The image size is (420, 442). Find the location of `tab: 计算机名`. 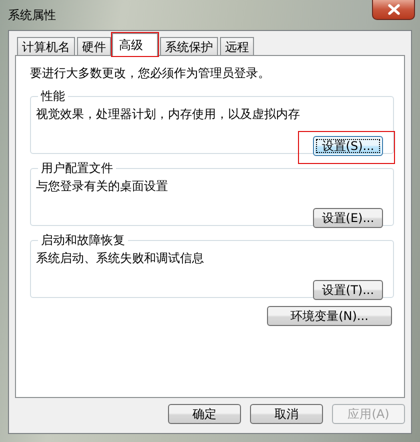

tab: 计算机名 is located at coordinates (46, 46).